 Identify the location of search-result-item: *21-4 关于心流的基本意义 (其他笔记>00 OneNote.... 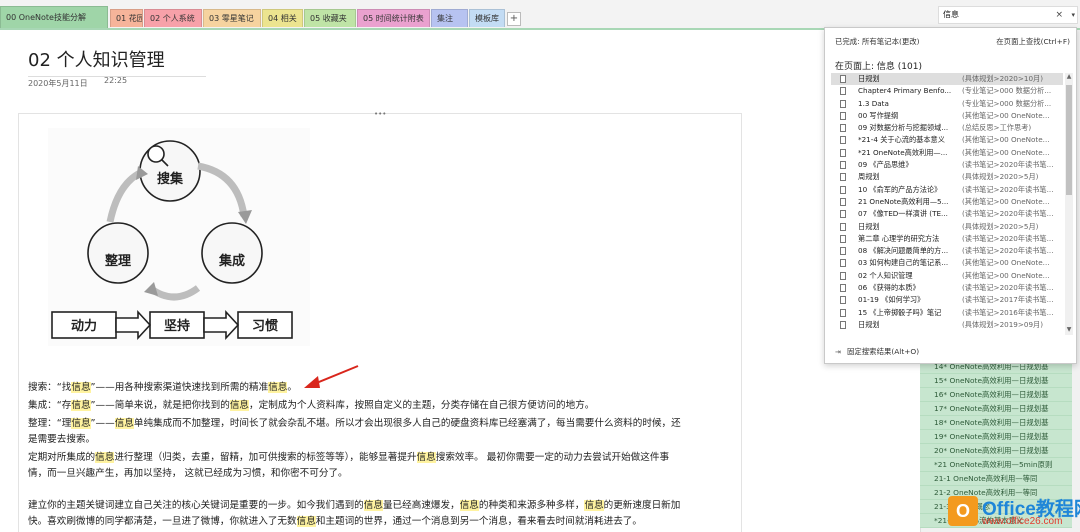
(947, 140).